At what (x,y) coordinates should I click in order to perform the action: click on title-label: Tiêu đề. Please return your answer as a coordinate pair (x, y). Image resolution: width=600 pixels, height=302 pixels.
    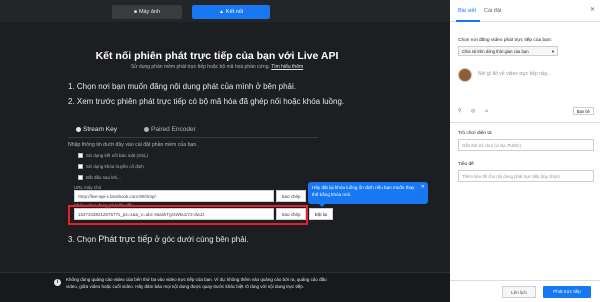
    Looking at the image, I should click on (466, 164).